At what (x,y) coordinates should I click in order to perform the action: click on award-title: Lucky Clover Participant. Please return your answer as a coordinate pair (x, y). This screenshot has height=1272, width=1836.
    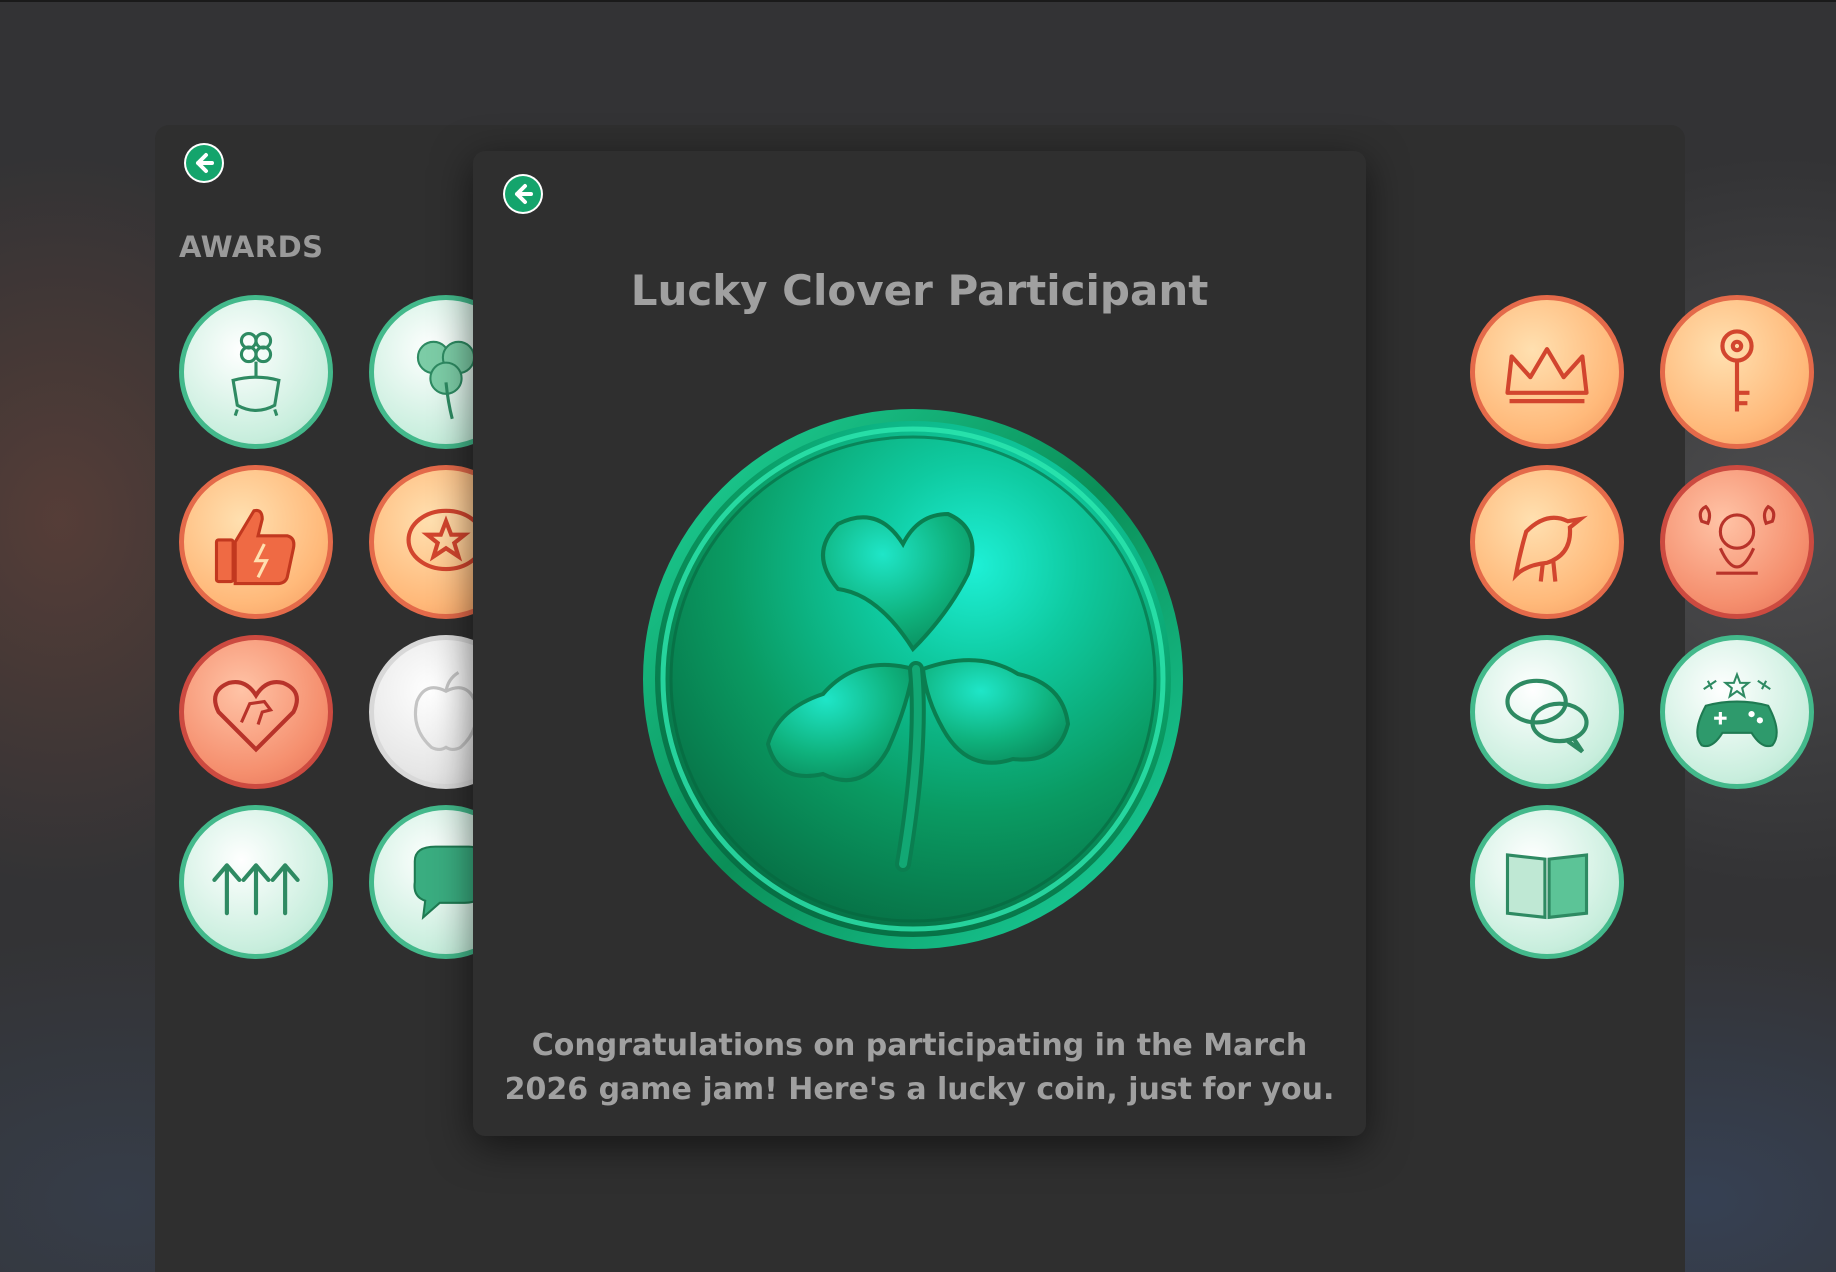
    Looking at the image, I should click on (919, 290).